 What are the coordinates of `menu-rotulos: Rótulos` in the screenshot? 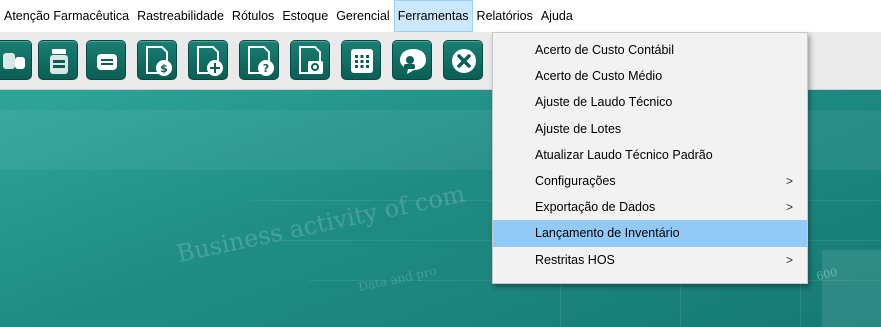 It's located at (253, 16).